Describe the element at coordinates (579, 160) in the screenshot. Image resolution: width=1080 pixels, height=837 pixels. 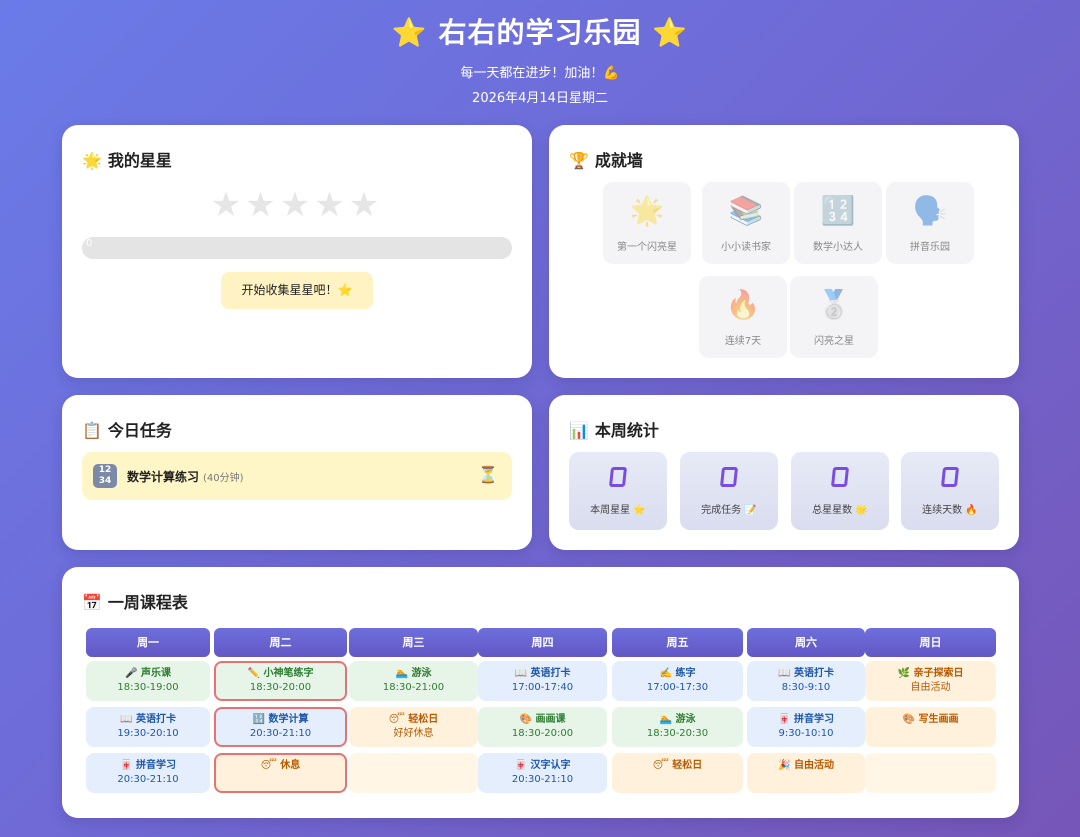
I see `trophy-icon: 🏆` at that location.